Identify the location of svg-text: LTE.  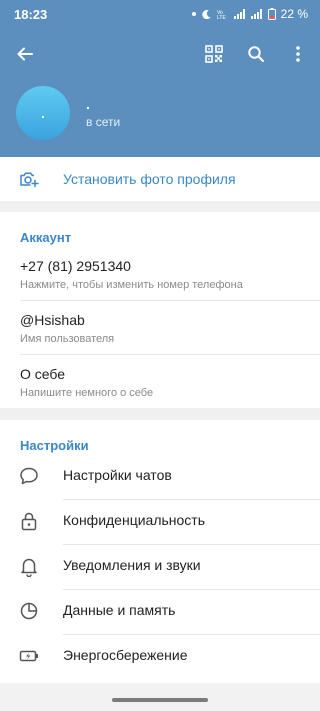
(221, 17).